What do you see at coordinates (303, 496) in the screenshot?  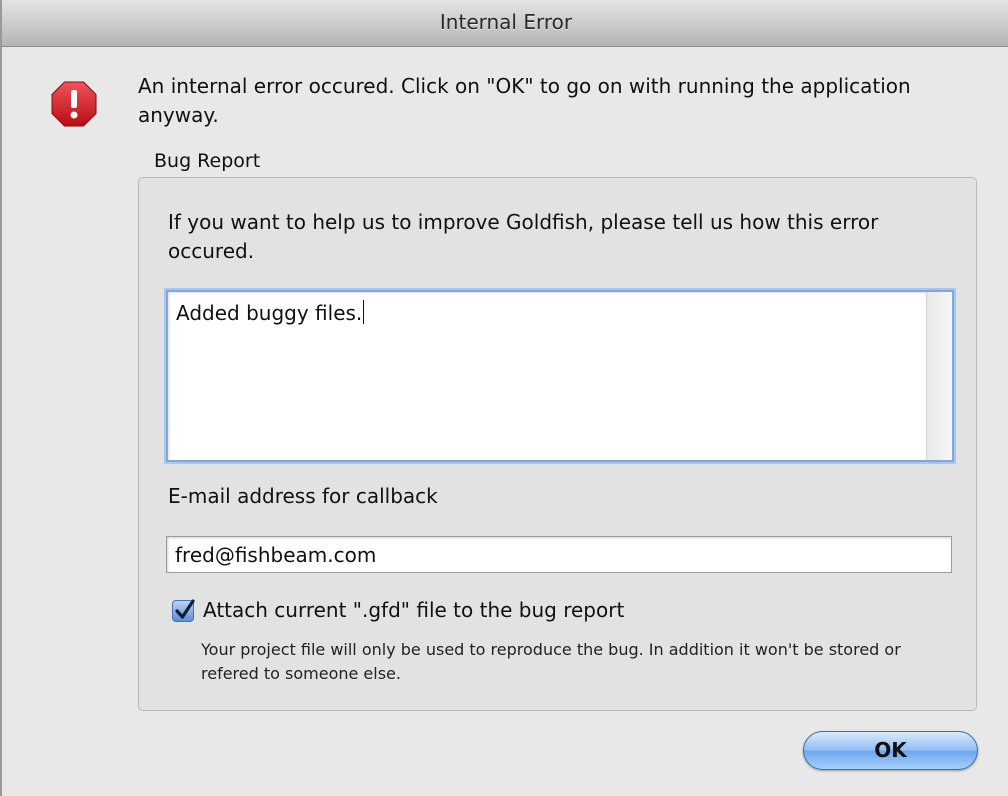 I see `email-label: E-mail address for callback` at bounding box center [303, 496].